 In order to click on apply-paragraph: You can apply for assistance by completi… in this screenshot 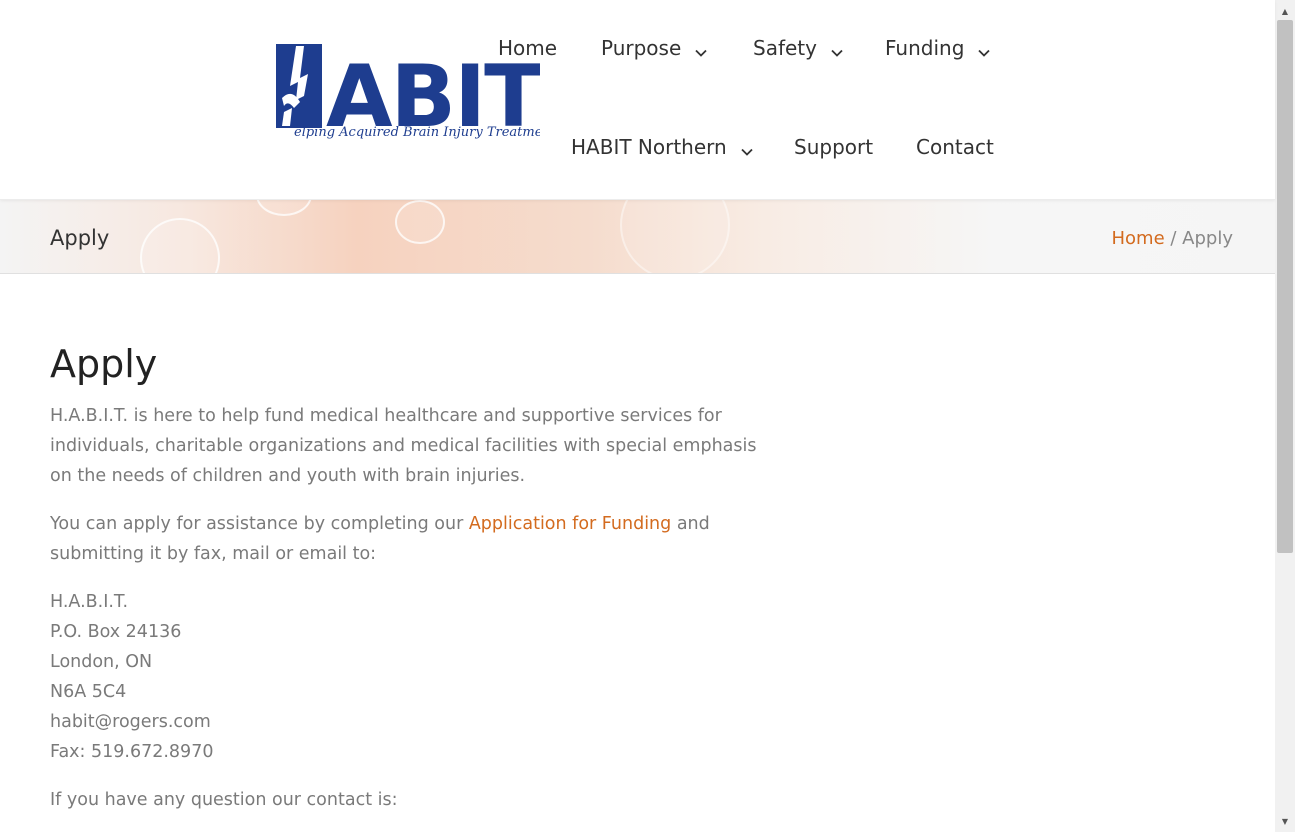, I will do `click(410, 539)`.